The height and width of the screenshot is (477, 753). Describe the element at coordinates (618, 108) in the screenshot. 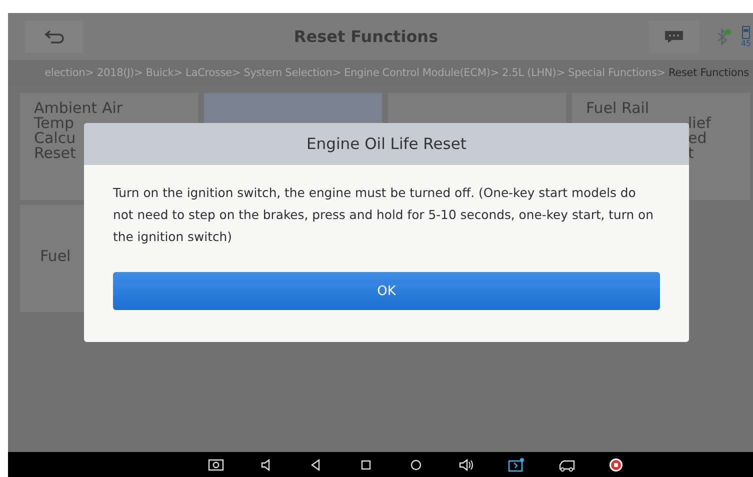

I see `tile-label: Fuel Rail` at that location.